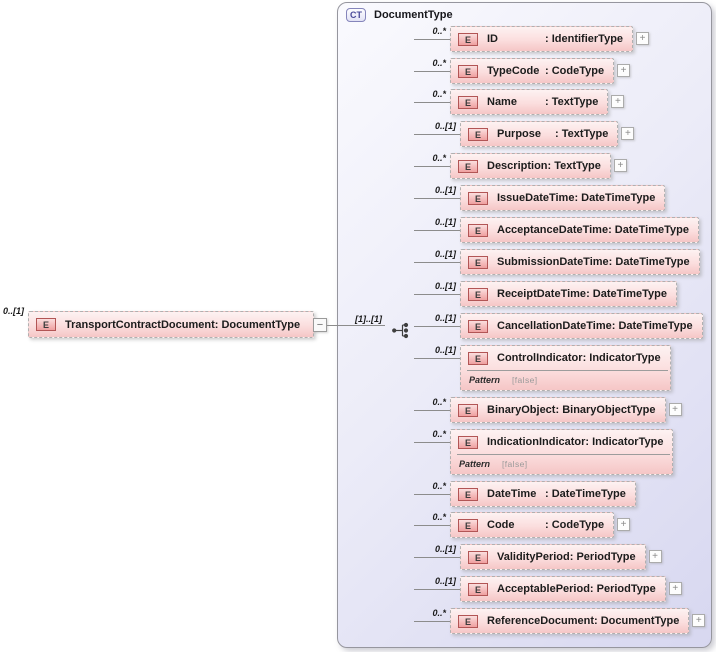  I want to click on element-row: E Name : TextType +, so click(537, 102).